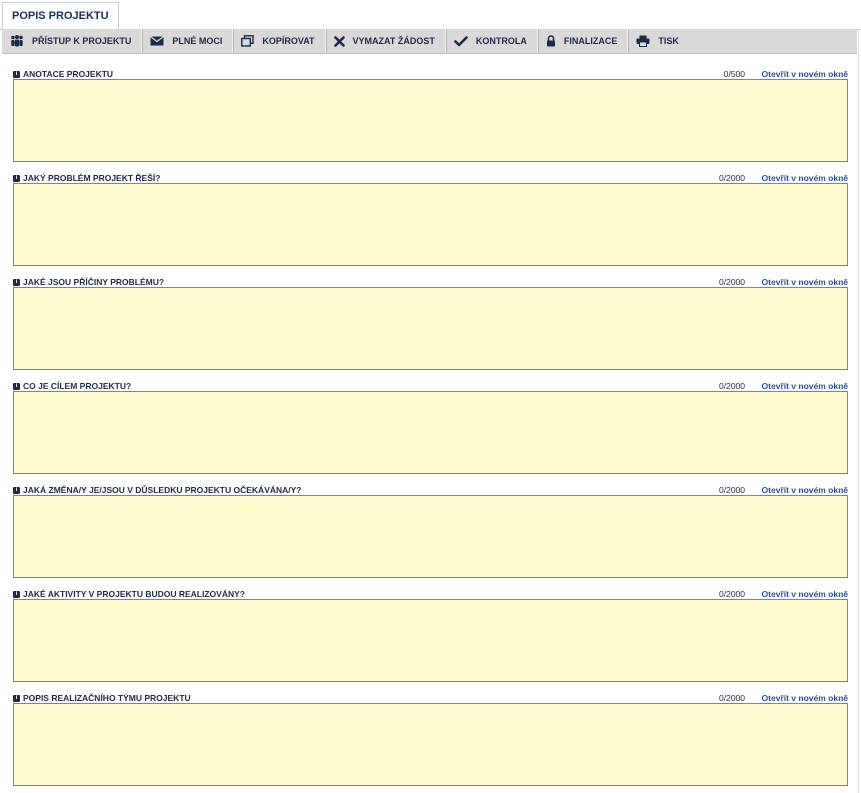  What do you see at coordinates (60, 16) in the screenshot?
I see `tab-popis-projektu: POPIS PROJEKTU` at bounding box center [60, 16].